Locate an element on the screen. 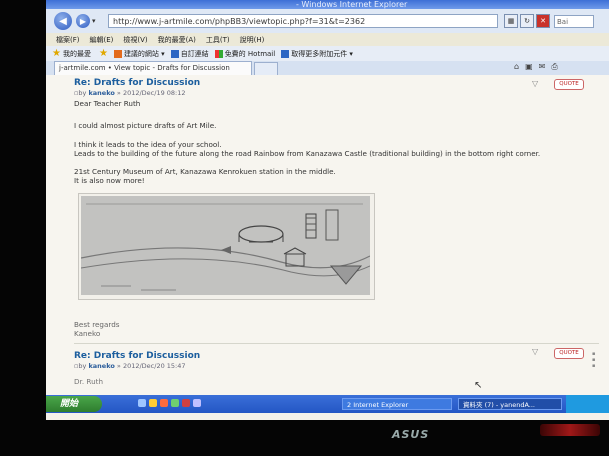 Image resolution: width=609 pixels, height=456 pixels. add-favorite-icon: ★ is located at coordinates (103, 53).